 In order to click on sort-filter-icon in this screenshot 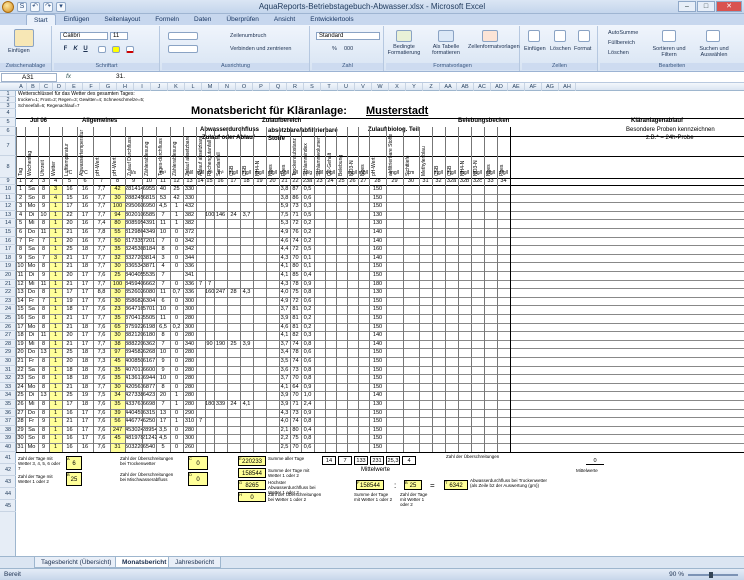, I will do `click(669, 36)`.